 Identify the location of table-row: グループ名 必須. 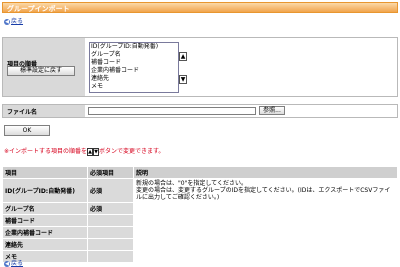
(200, 208).